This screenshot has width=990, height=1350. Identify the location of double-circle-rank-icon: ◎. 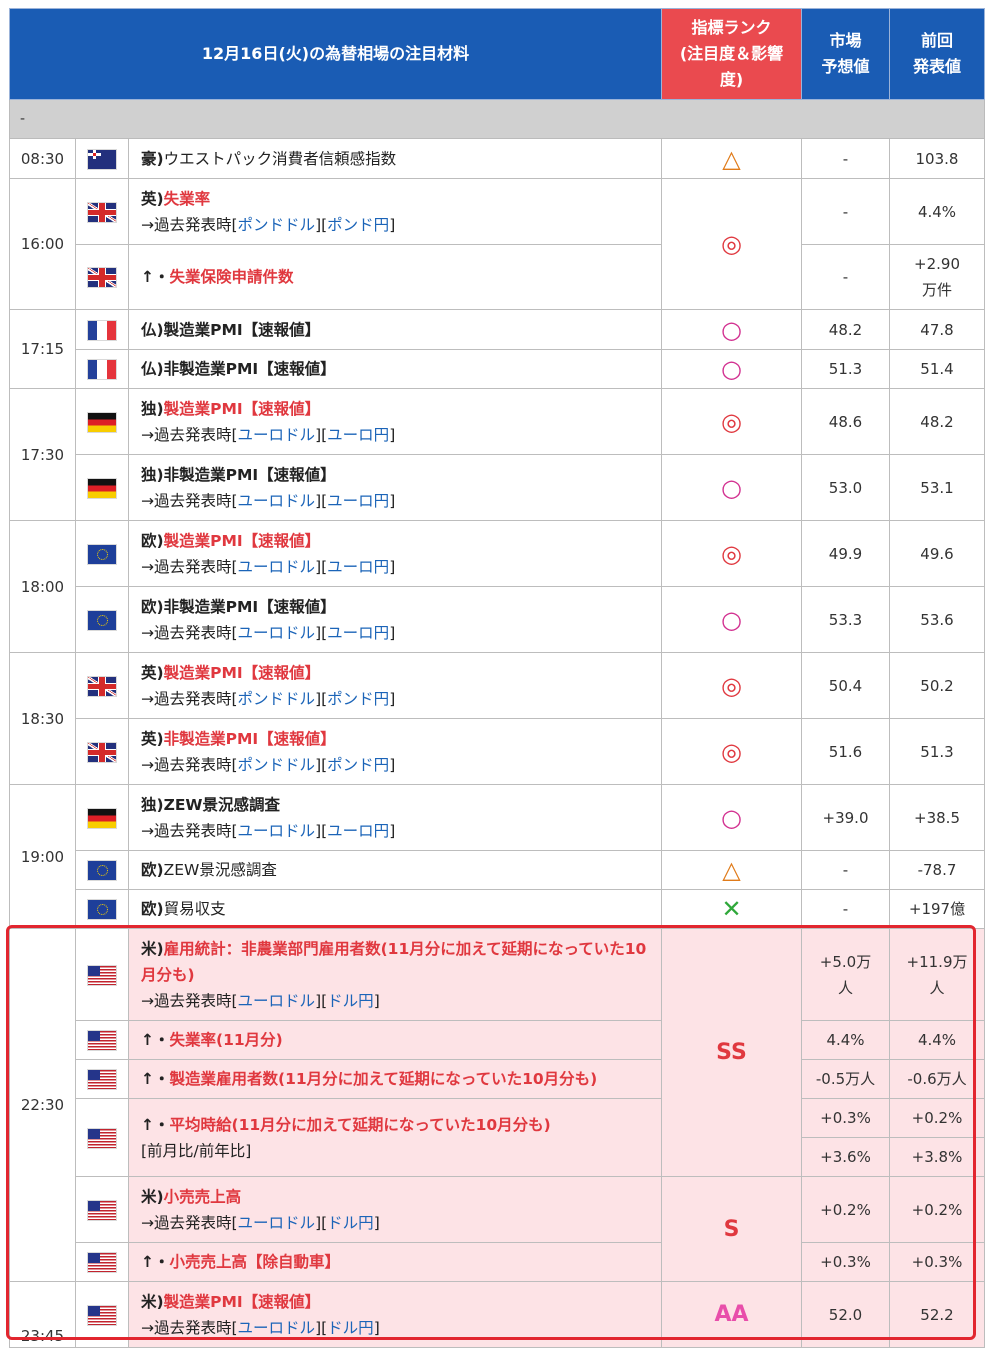
(731, 421).